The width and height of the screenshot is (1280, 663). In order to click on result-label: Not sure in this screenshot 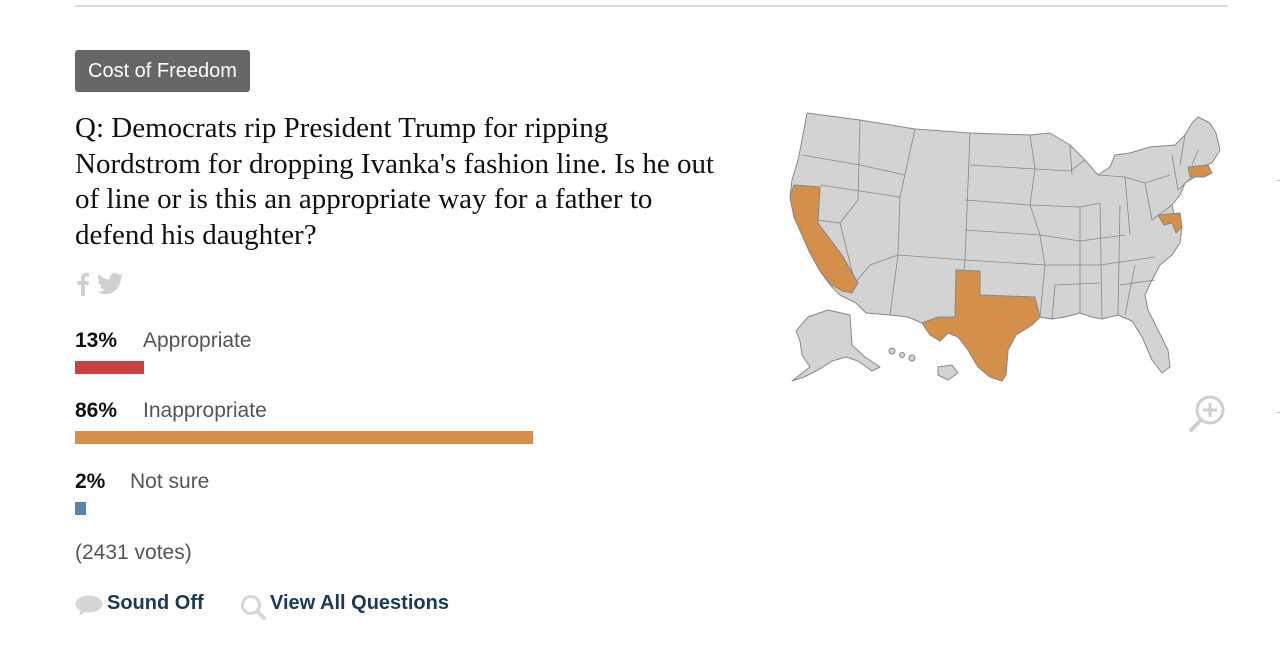, I will do `click(170, 481)`.